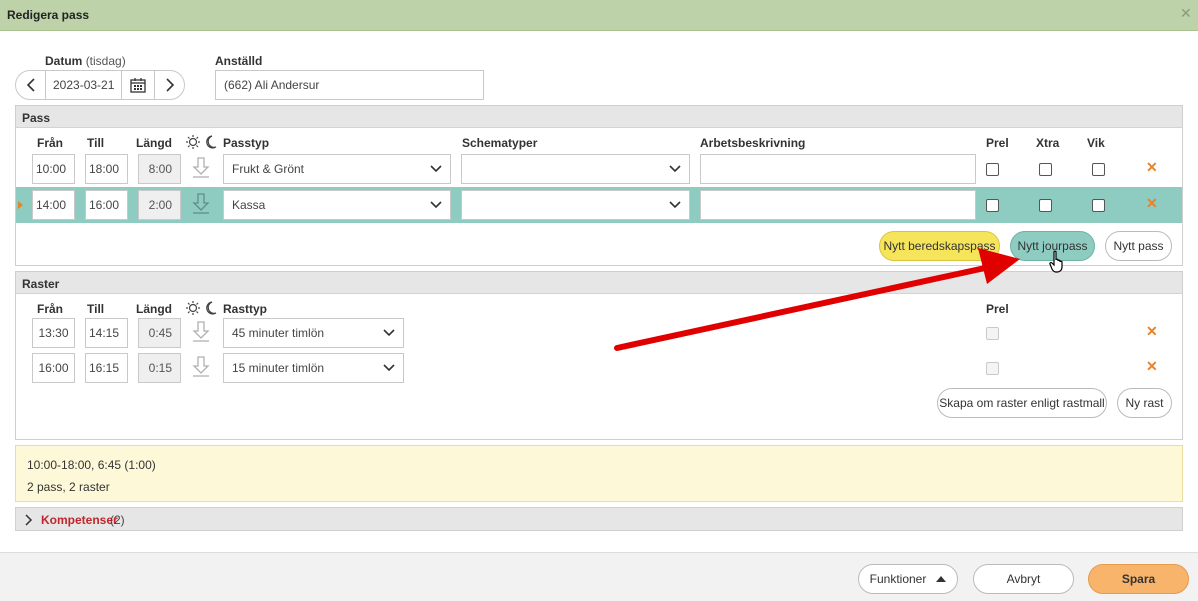 The width and height of the screenshot is (1198, 601). What do you see at coordinates (106, 169) in the screenshot?
I see `pass-row-1-to: 18:00` at bounding box center [106, 169].